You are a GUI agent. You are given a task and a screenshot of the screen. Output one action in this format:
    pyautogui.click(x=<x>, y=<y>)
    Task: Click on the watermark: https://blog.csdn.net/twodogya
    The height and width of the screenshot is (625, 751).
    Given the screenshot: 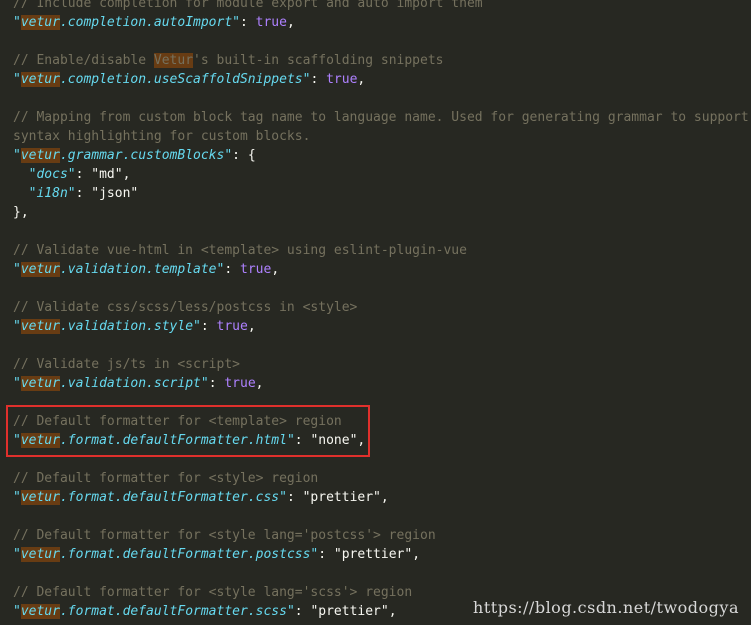 What is the action you would take?
    pyautogui.click(x=606, y=607)
    